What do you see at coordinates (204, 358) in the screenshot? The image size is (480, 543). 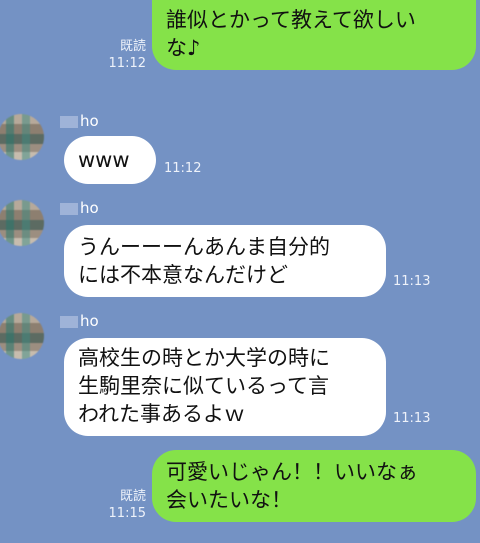 I see `message-text: 高校生の時とか大学の時に` at bounding box center [204, 358].